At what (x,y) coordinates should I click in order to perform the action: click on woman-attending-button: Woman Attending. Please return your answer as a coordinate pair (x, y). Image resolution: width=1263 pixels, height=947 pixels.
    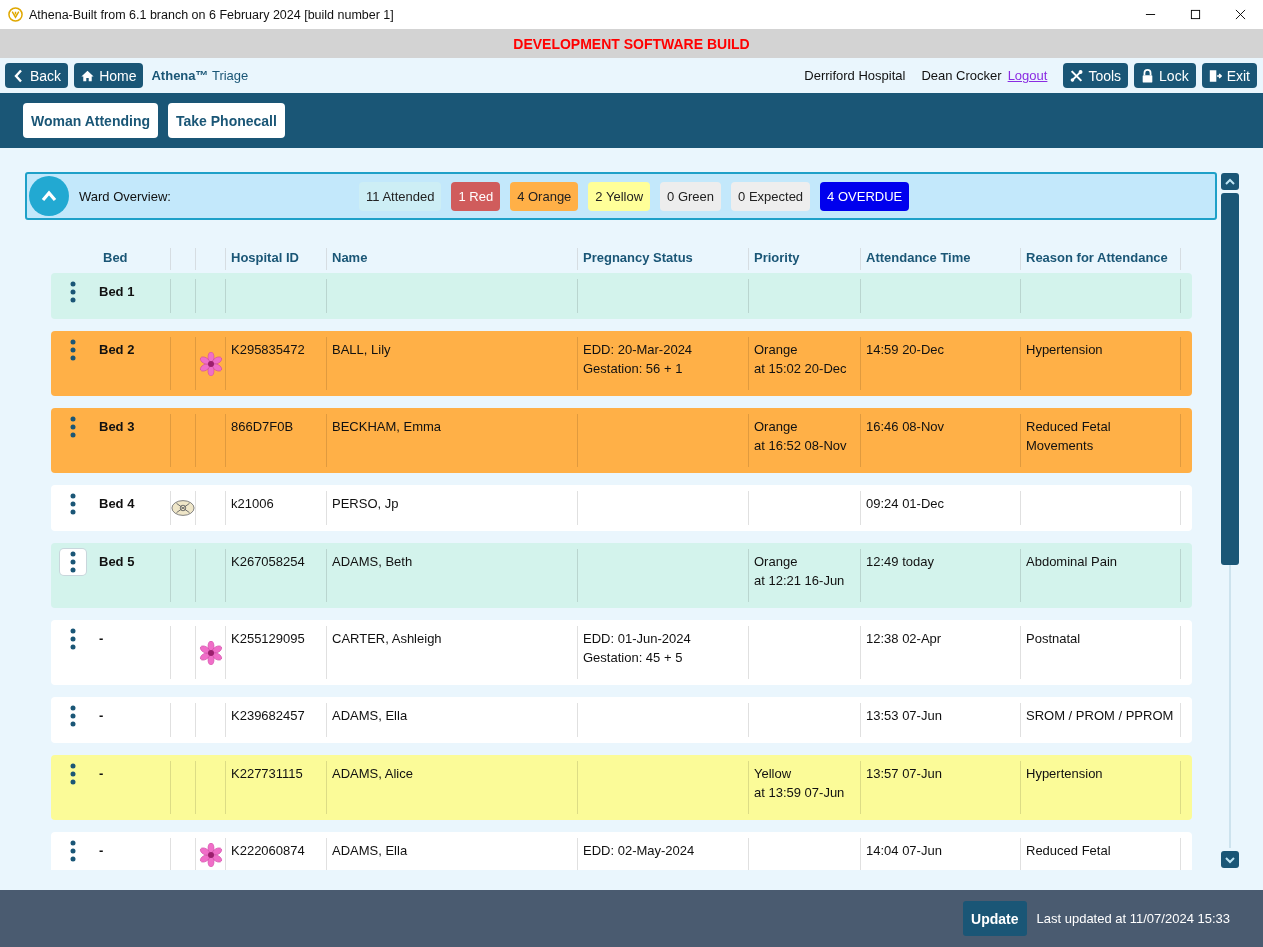
    Looking at the image, I should click on (90, 120).